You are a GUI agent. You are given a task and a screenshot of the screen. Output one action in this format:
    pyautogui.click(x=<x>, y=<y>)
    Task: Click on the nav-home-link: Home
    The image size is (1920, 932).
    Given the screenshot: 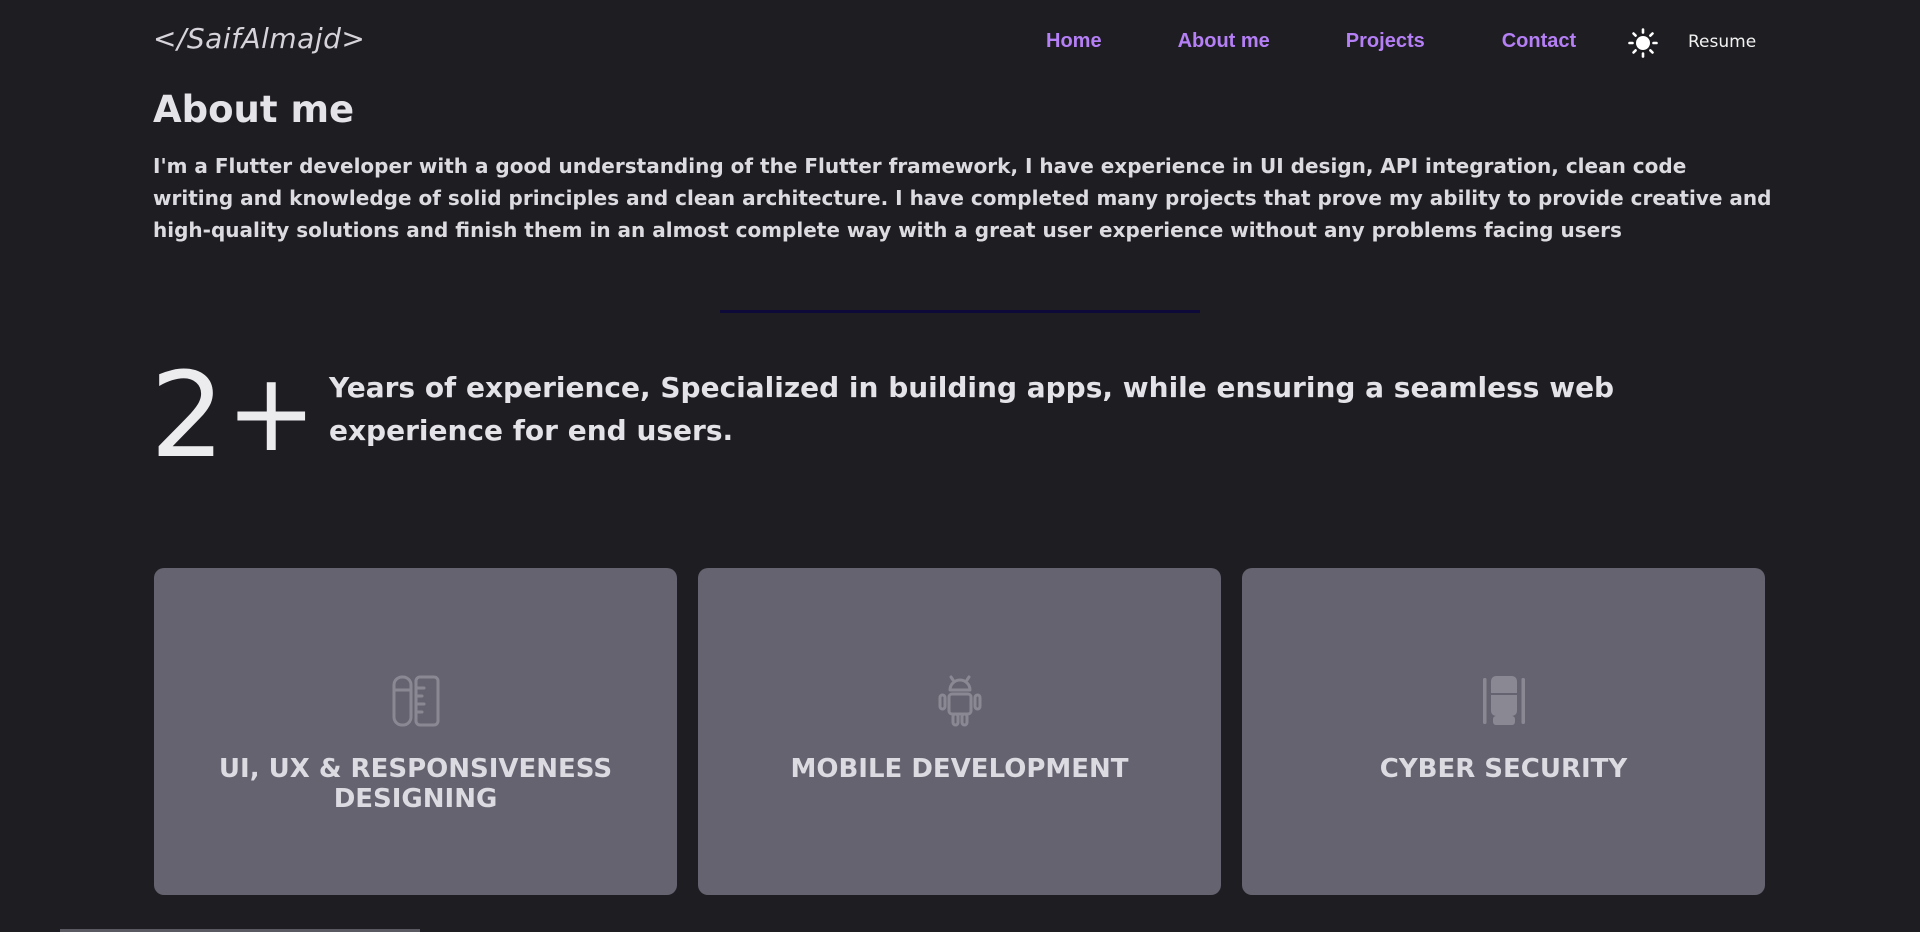 What is the action you would take?
    pyautogui.click(x=1074, y=41)
    